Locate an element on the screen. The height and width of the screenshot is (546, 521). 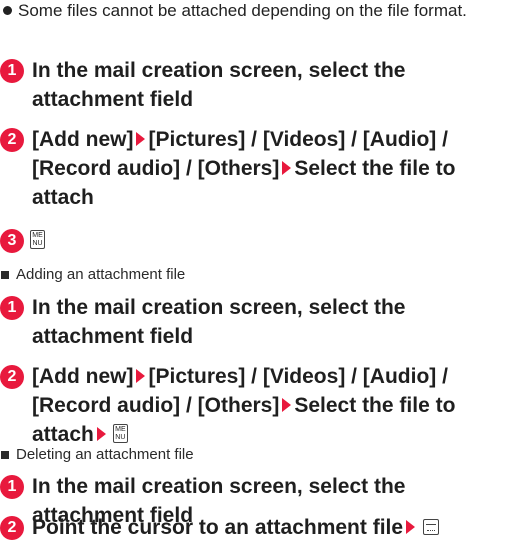
step-text: Point the cursor to an attachment file is located at coordinates (271, 527).